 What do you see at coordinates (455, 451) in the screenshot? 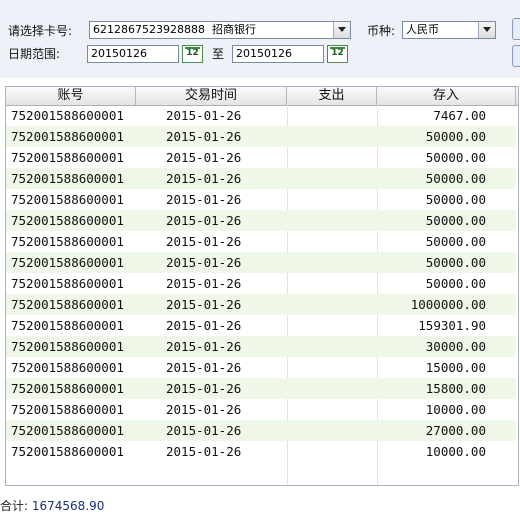
I see `cell-deposit: 10000.00` at bounding box center [455, 451].